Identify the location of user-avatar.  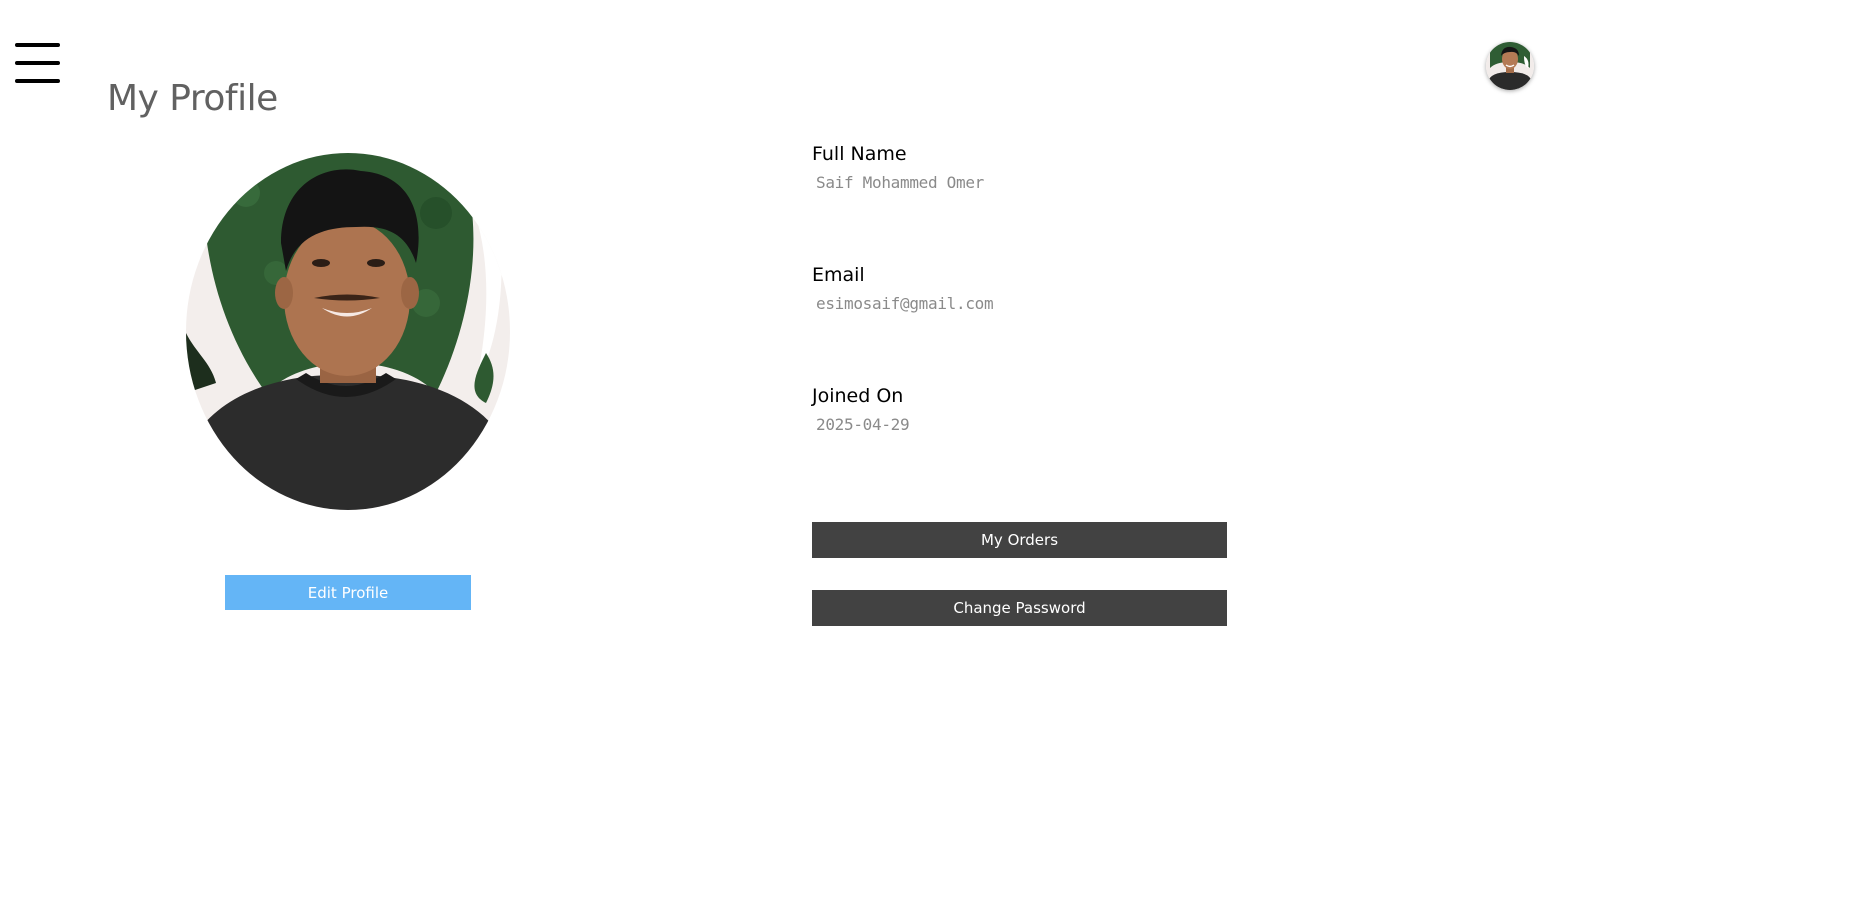
(1510, 66).